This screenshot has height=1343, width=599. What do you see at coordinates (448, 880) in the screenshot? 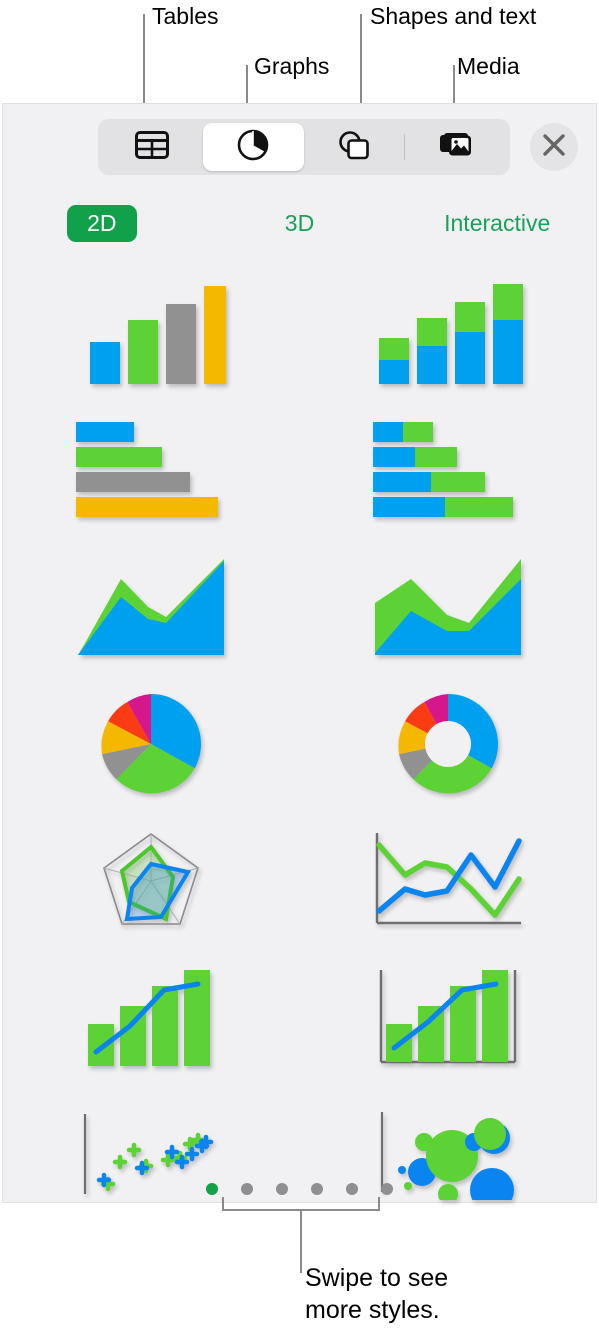
I see `chart-thumb-line` at bounding box center [448, 880].